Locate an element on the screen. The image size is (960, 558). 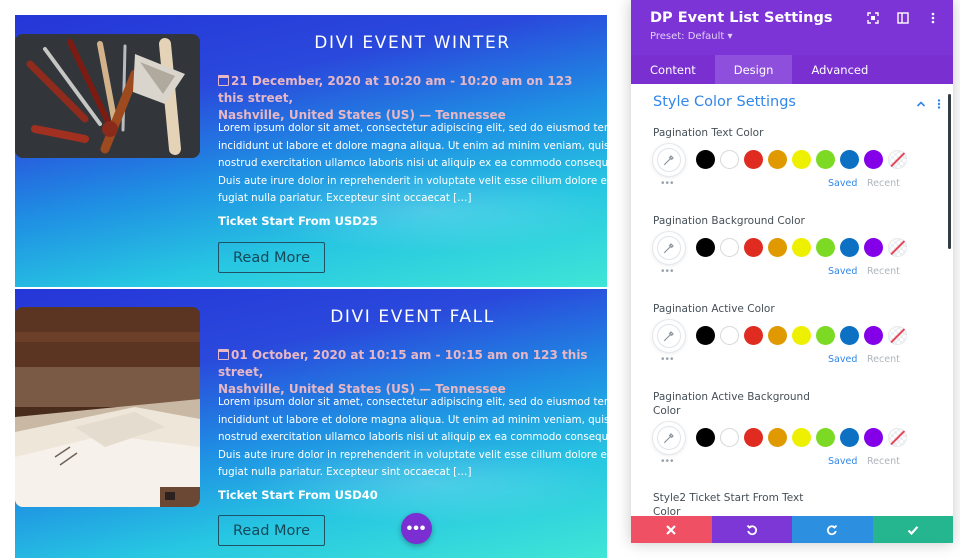
setting-pagination-active-color: Pagination Active Color ••• Saved Recent is located at coordinates (798, 338).